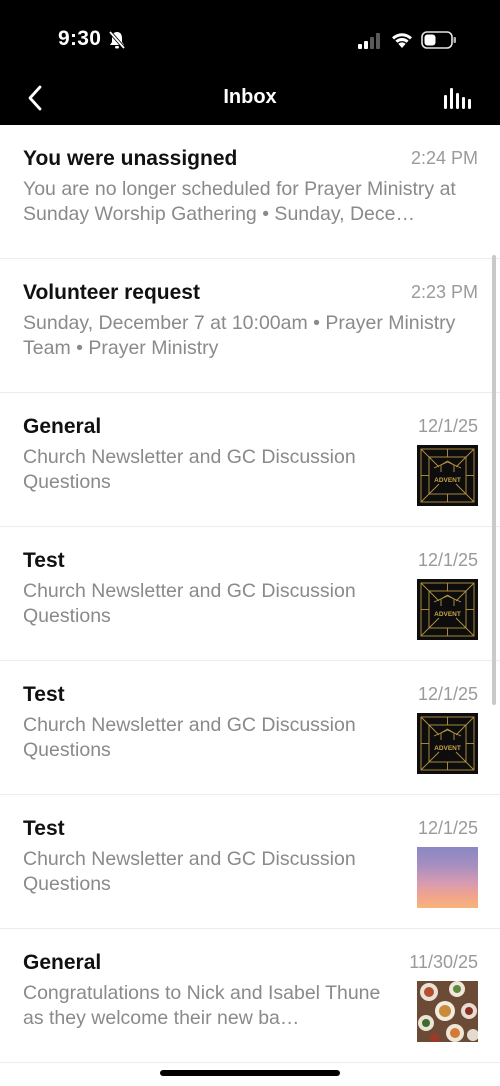  I want to click on nav-bar: Inbox, so click(250, 98).